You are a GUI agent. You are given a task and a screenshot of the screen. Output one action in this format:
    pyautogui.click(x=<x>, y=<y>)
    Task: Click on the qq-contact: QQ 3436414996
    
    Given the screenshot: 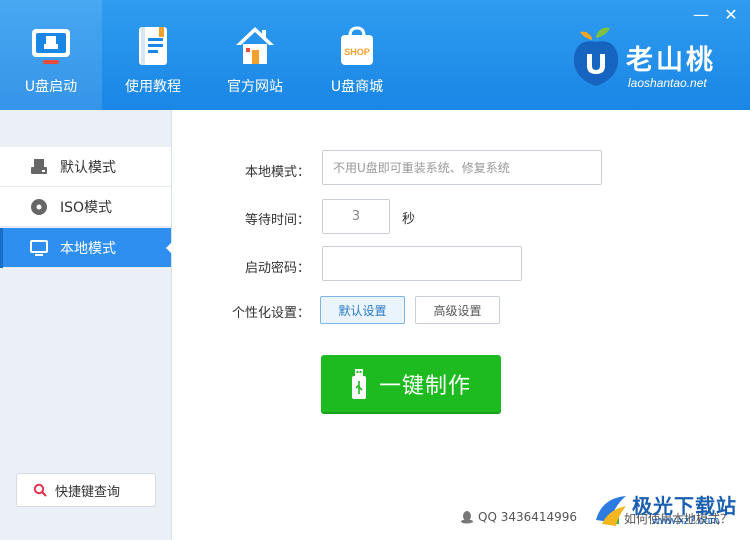 What is the action you would take?
    pyautogui.click(x=518, y=517)
    